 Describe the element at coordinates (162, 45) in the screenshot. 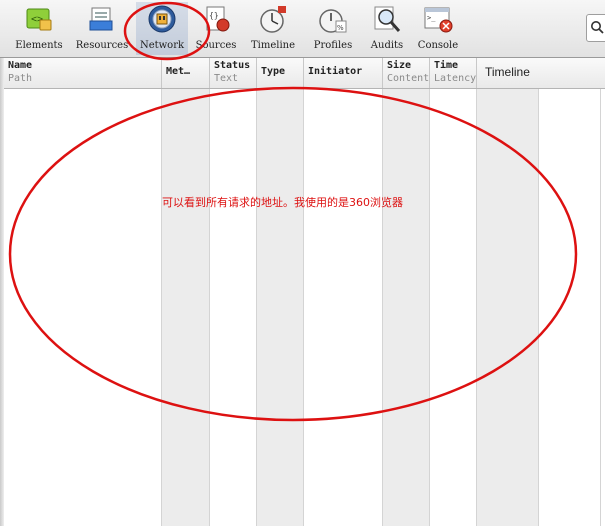

I see `tab-network-label: Network` at that location.